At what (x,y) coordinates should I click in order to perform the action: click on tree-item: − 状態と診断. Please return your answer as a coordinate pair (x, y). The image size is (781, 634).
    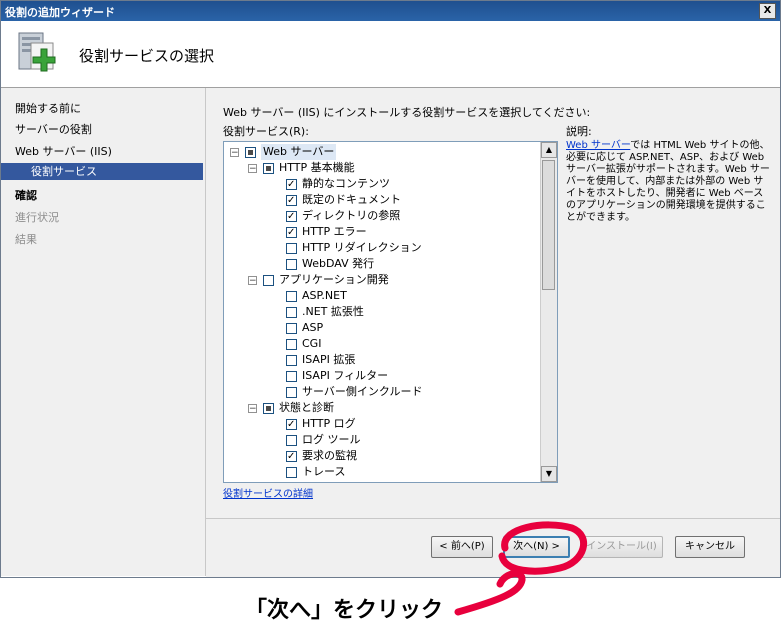
    Looking at the image, I should click on (291, 408).